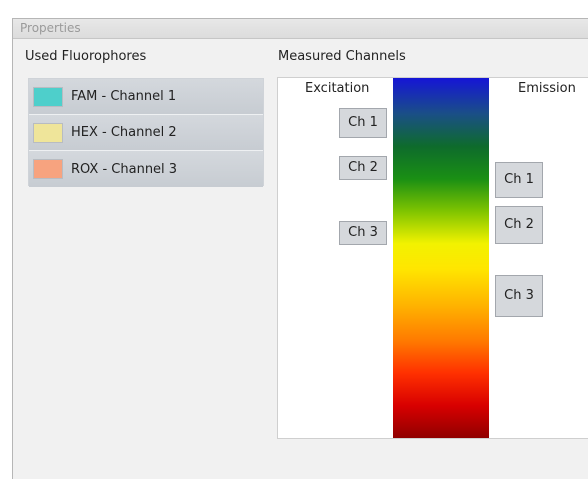 The image size is (588, 479). Describe the element at coordinates (300, 29) in the screenshot. I see `window-title: Properties` at that location.